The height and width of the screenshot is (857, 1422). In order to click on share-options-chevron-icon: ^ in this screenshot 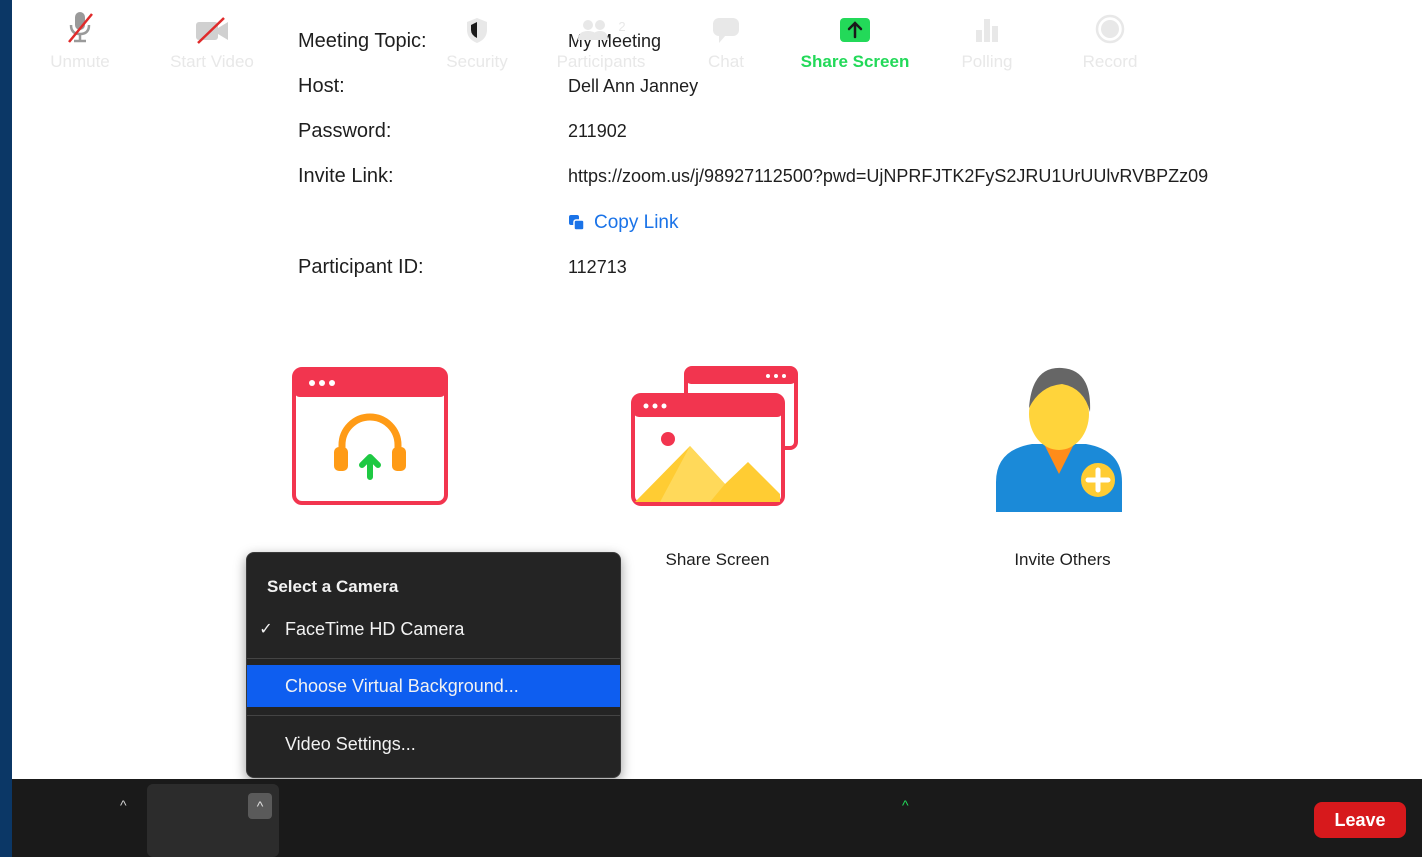, I will do `click(905, 805)`.